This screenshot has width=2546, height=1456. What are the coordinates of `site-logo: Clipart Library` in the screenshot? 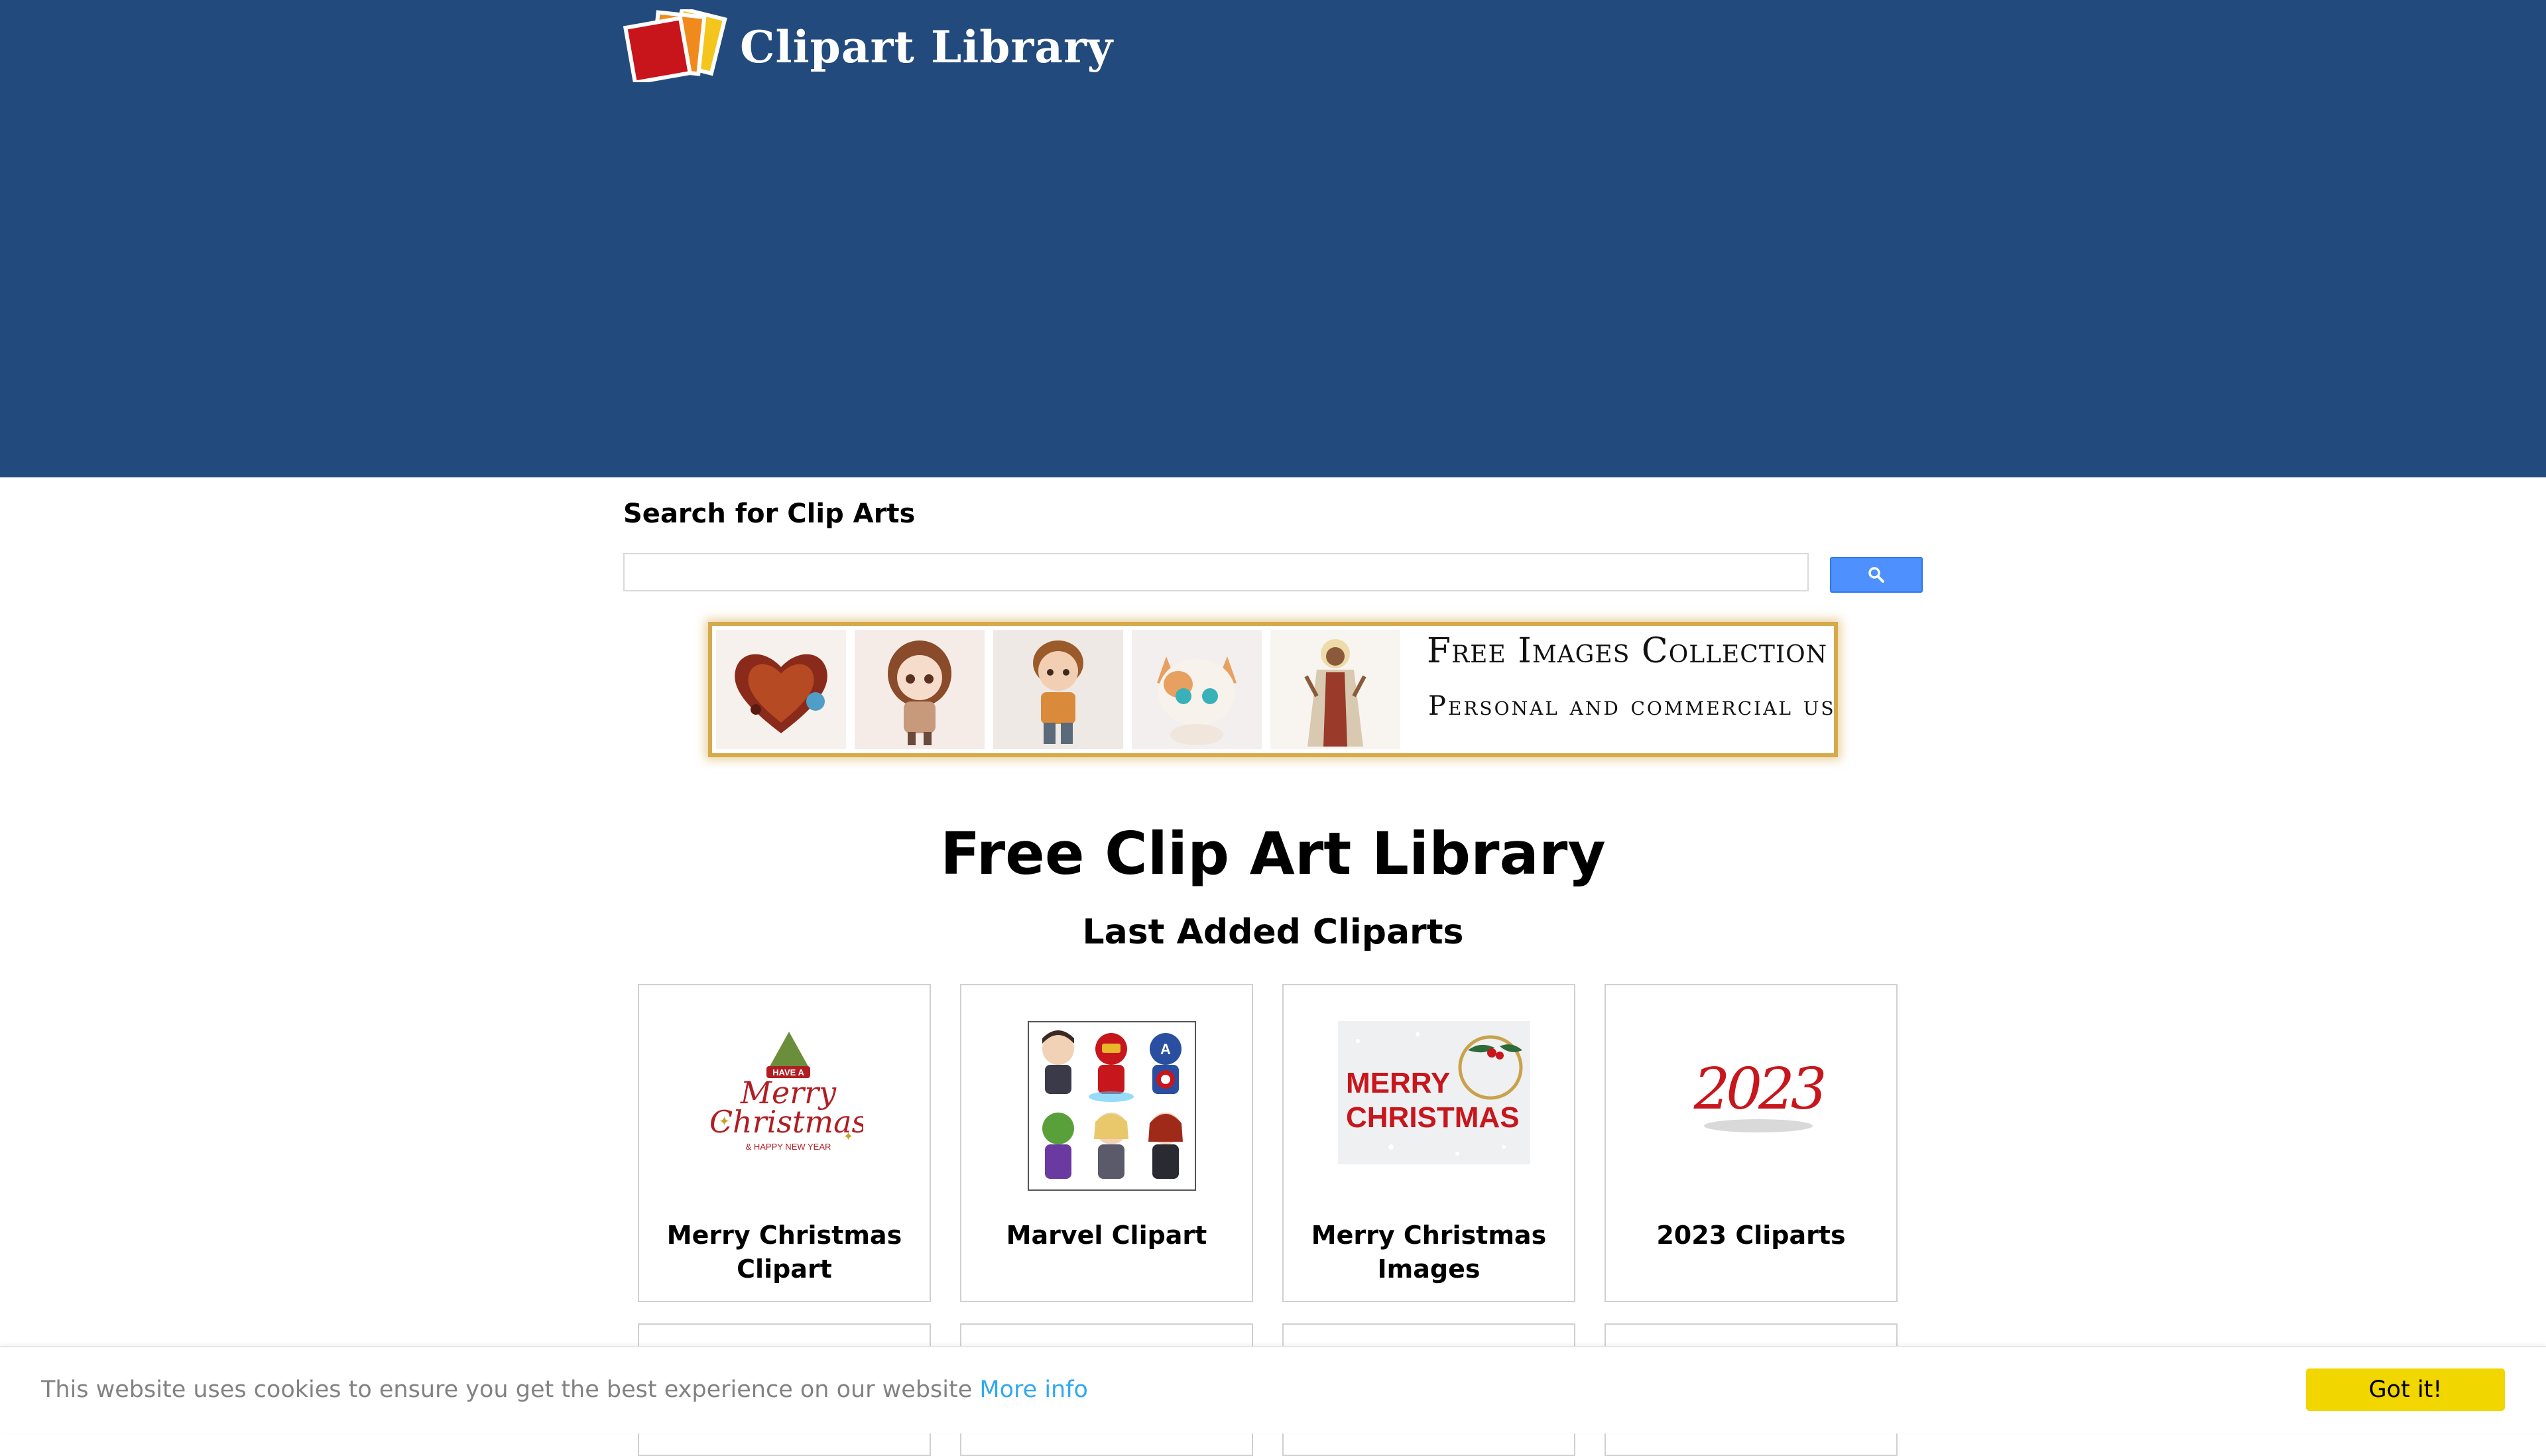 It's located at (868, 45).